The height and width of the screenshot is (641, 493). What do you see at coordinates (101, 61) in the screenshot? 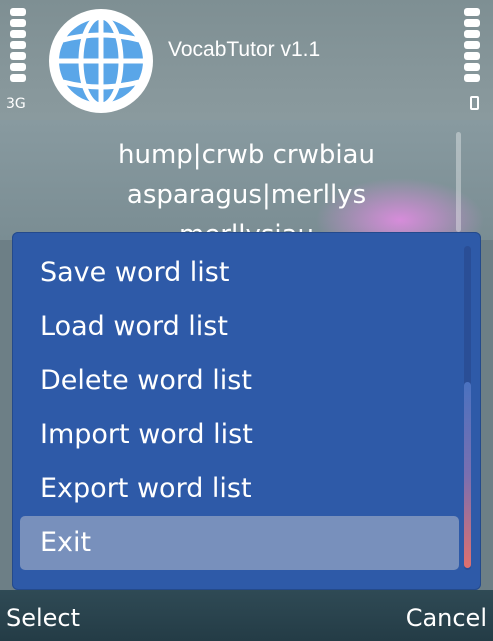
I see `globe-icon` at bounding box center [101, 61].